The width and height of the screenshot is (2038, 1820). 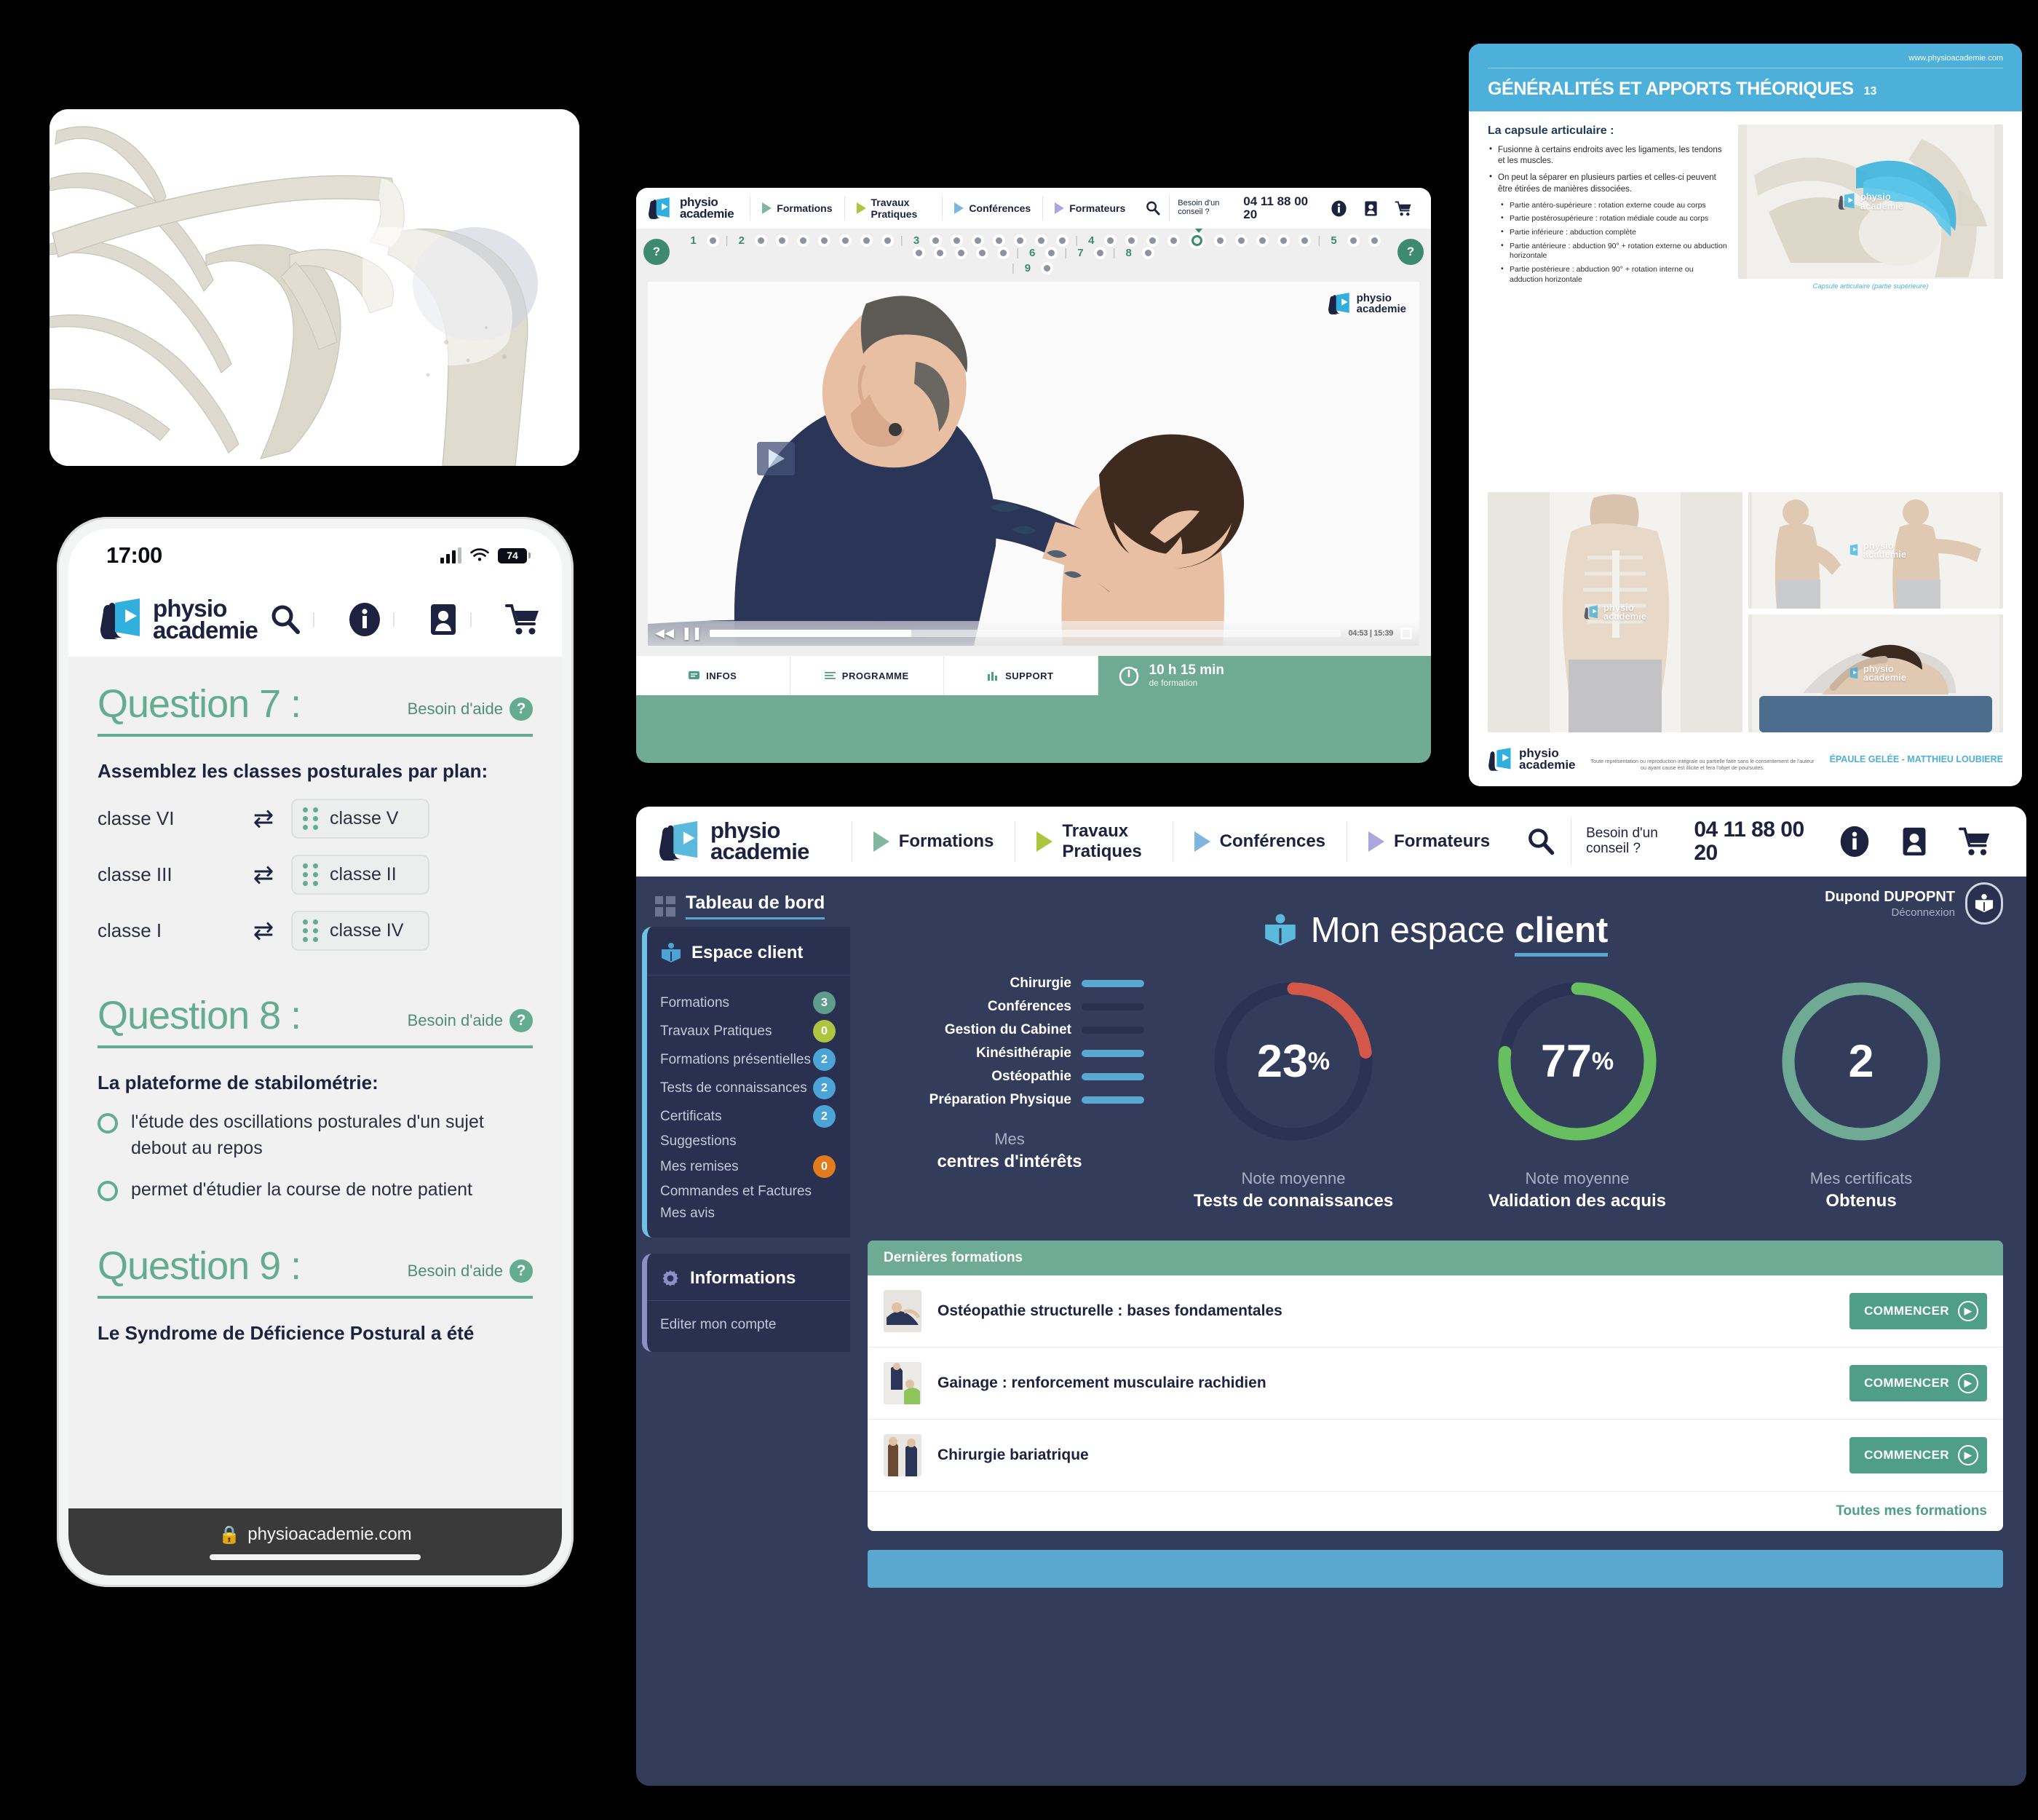 I want to click on chapter-markers: 1 | 2 | 3 | 4 | 5 | 6 | 7 | 8 | 9, so click(x=1033, y=251).